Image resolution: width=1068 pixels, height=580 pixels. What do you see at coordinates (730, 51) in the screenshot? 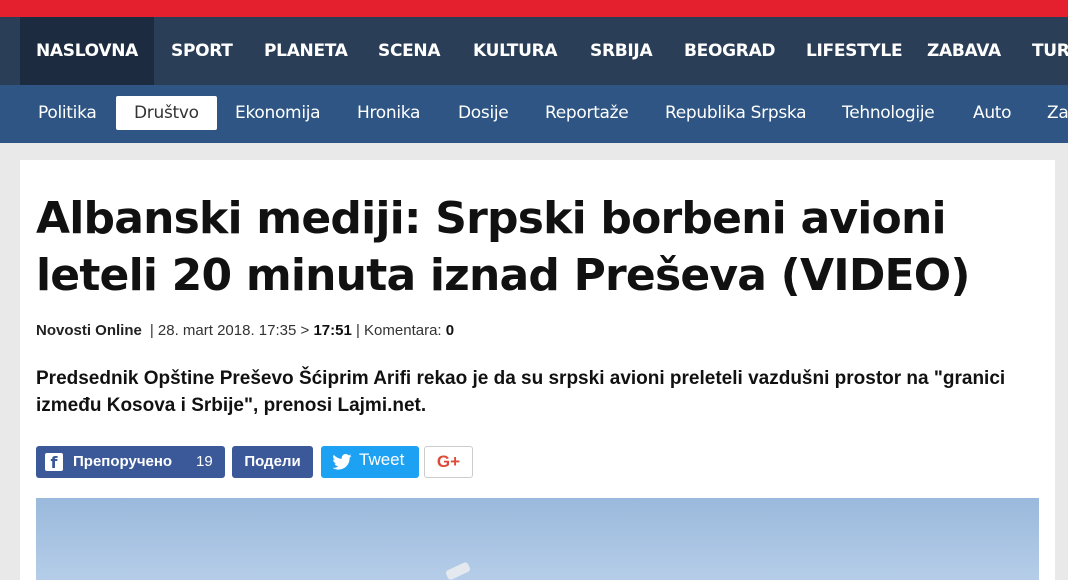
I see `nav-beograd: BEOGRAD` at bounding box center [730, 51].